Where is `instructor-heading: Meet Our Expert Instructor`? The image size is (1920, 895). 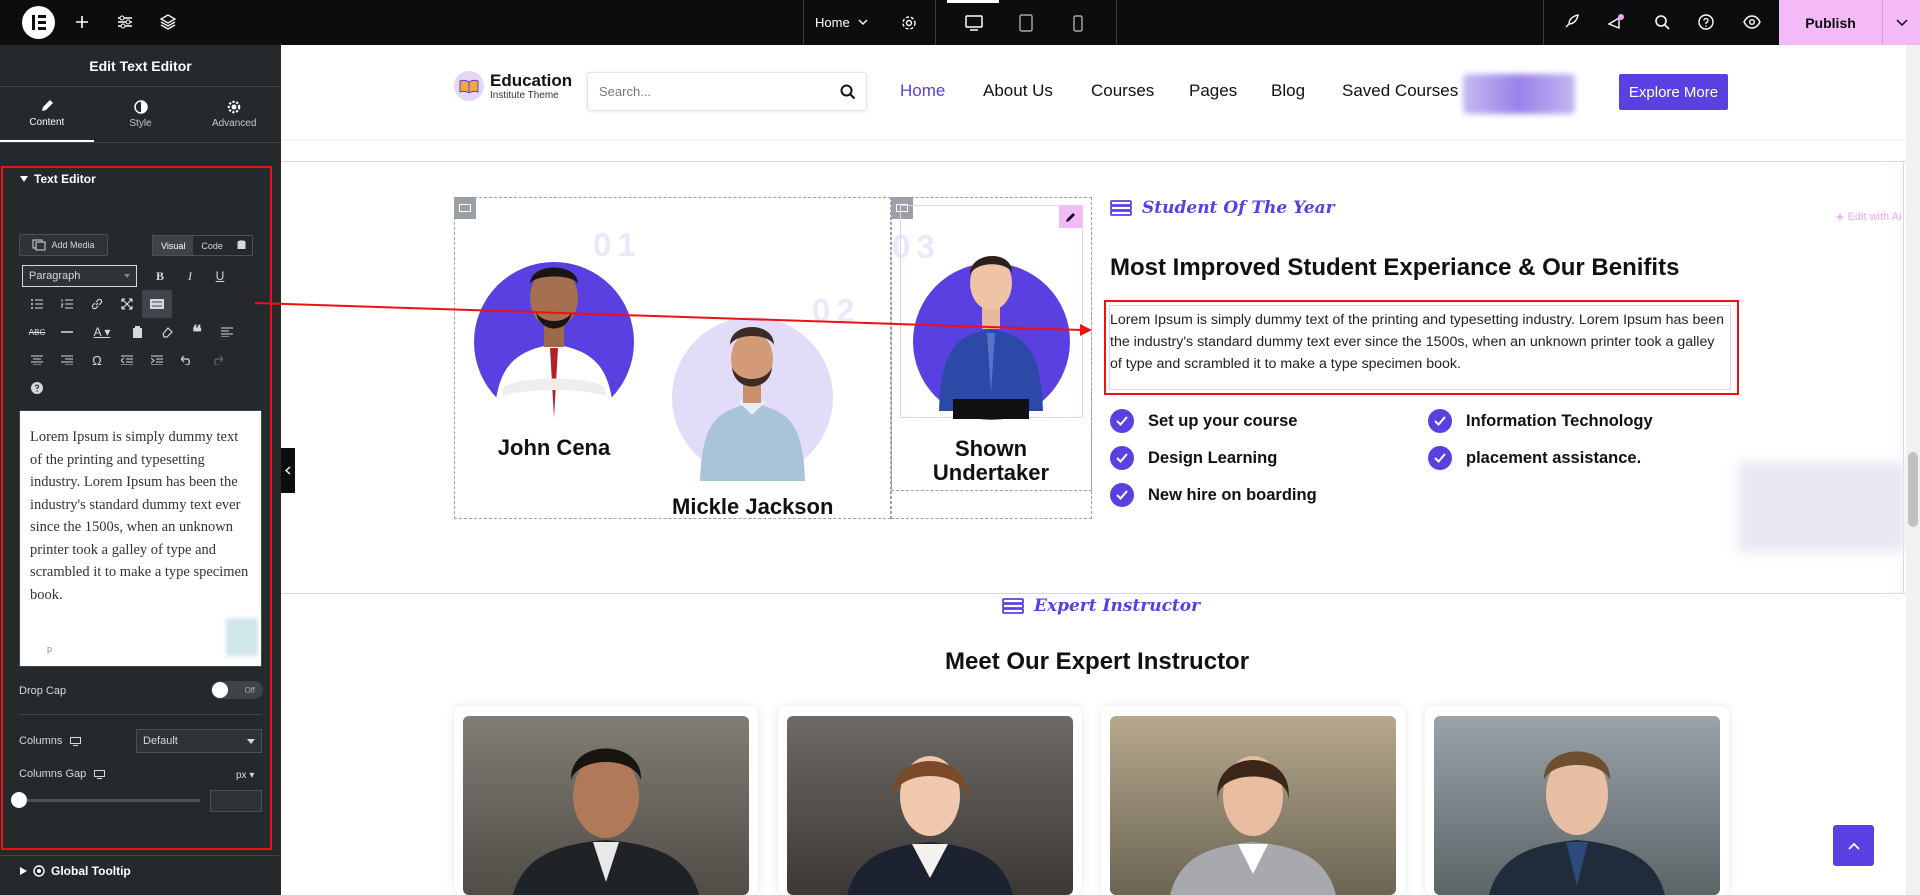
instructor-heading: Meet Our Expert Instructor is located at coordinates (1097, 661).